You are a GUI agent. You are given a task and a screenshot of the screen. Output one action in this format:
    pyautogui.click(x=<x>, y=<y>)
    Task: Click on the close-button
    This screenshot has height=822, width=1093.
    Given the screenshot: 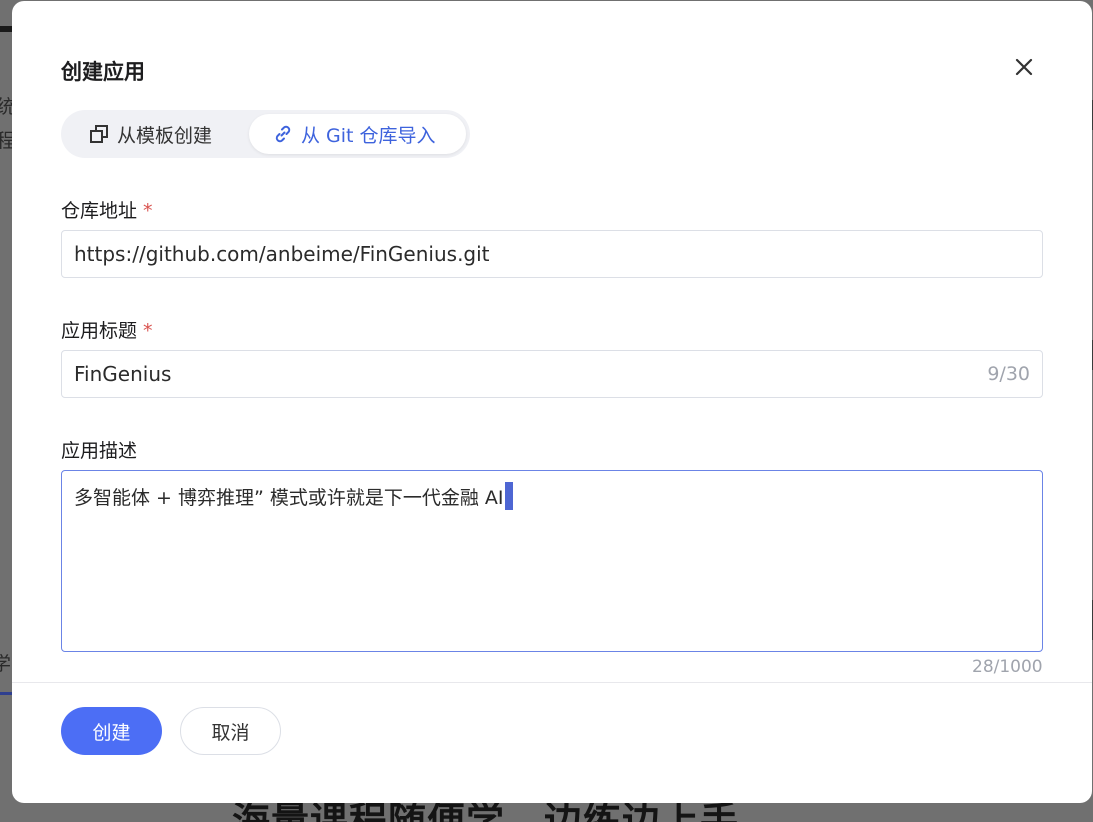 What is the action you would take?
    pyautogui.click(x=1024, y=67)
    